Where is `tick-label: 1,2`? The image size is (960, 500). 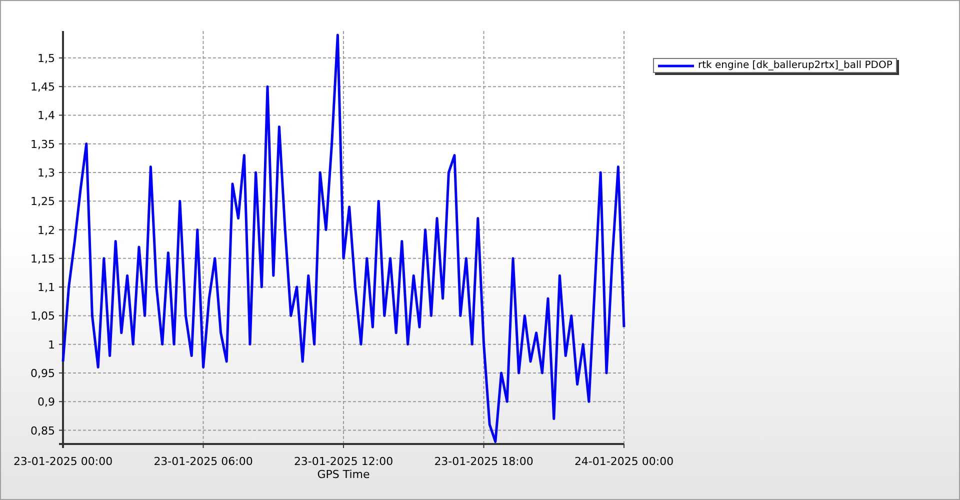
tick-label: 1,2 is located at coordinates (46, 230).